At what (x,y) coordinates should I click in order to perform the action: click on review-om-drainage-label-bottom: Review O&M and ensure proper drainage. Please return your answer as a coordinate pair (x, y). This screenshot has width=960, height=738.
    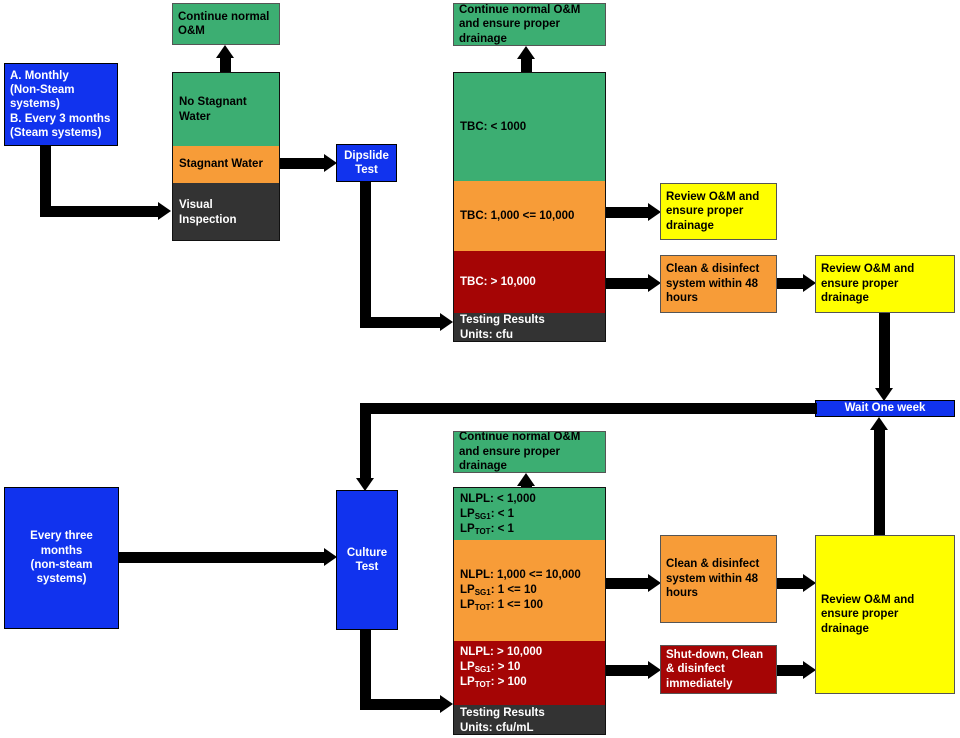
    Looking at the image, I should click on (868, 614).